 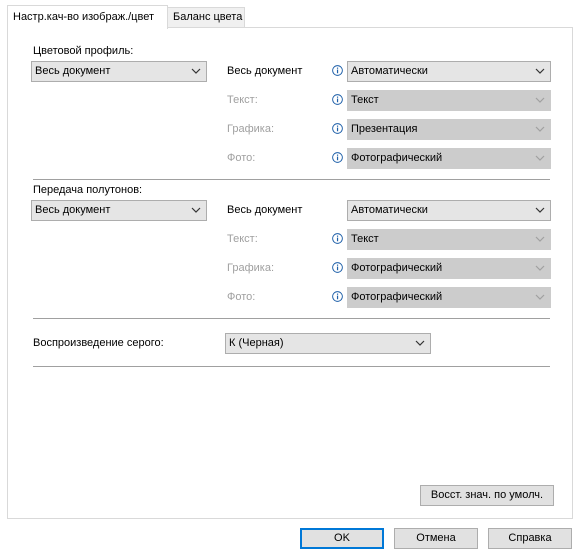 What do you see at coordinates (384, 129) in the screenshot?
I see `select-value: Презентация` at bounding box center [384, 129].